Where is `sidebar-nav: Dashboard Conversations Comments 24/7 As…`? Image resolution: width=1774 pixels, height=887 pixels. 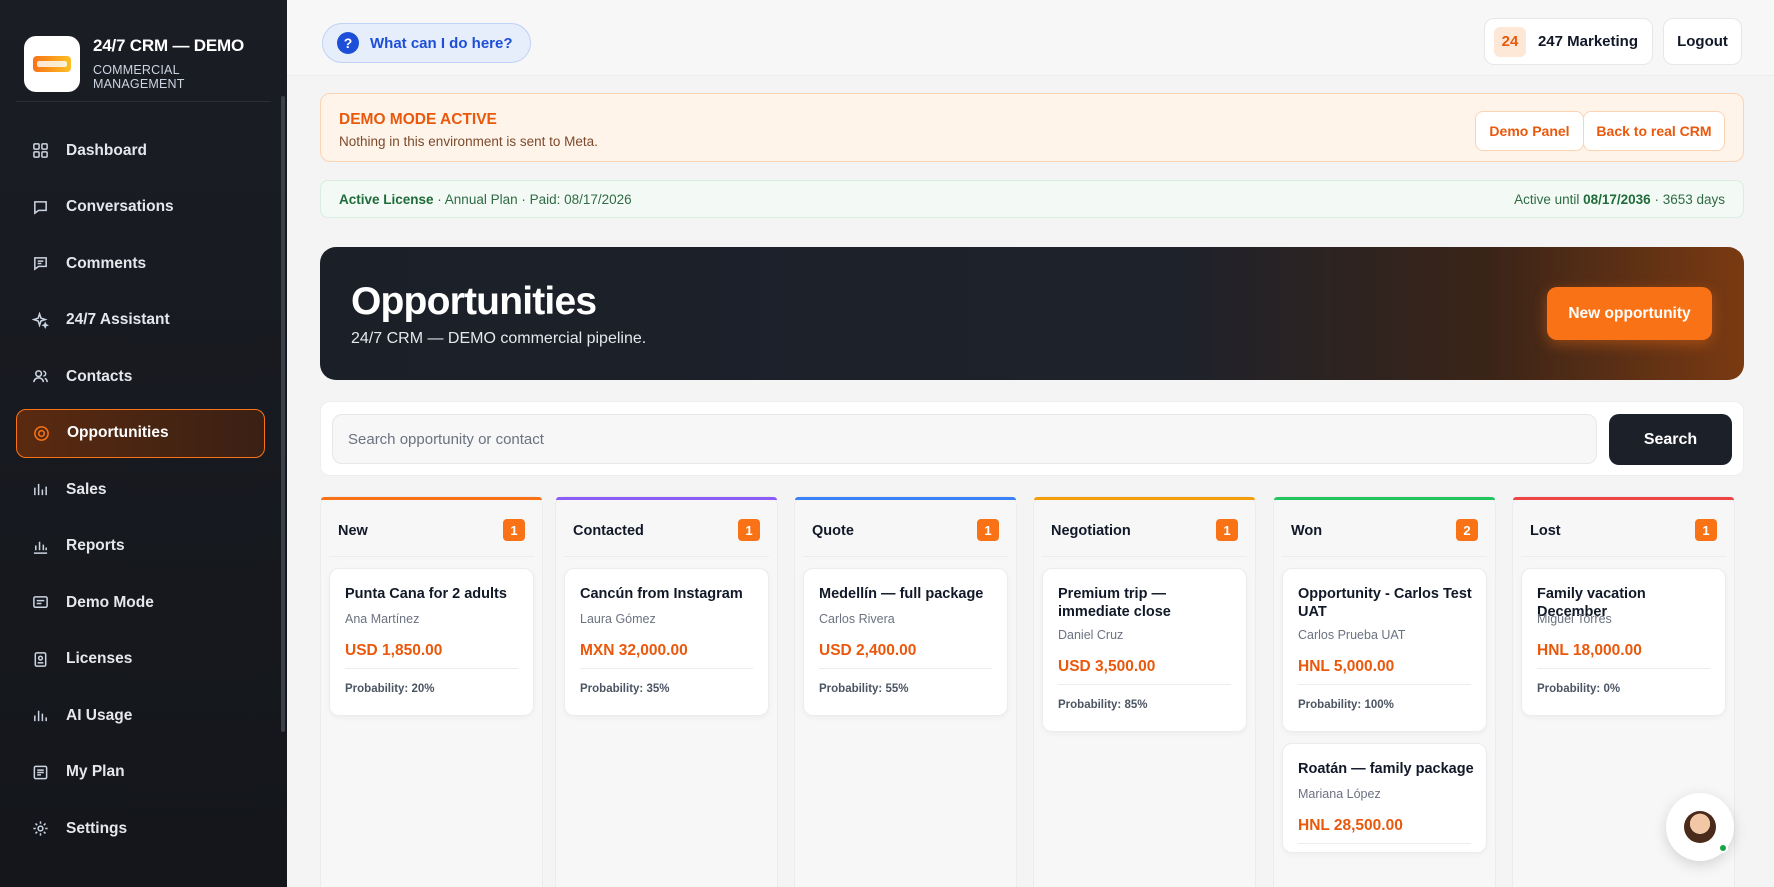
sidebar-nav: Dashboard Conversations Comments 24/7 As… is located at coordinates (143, 477).